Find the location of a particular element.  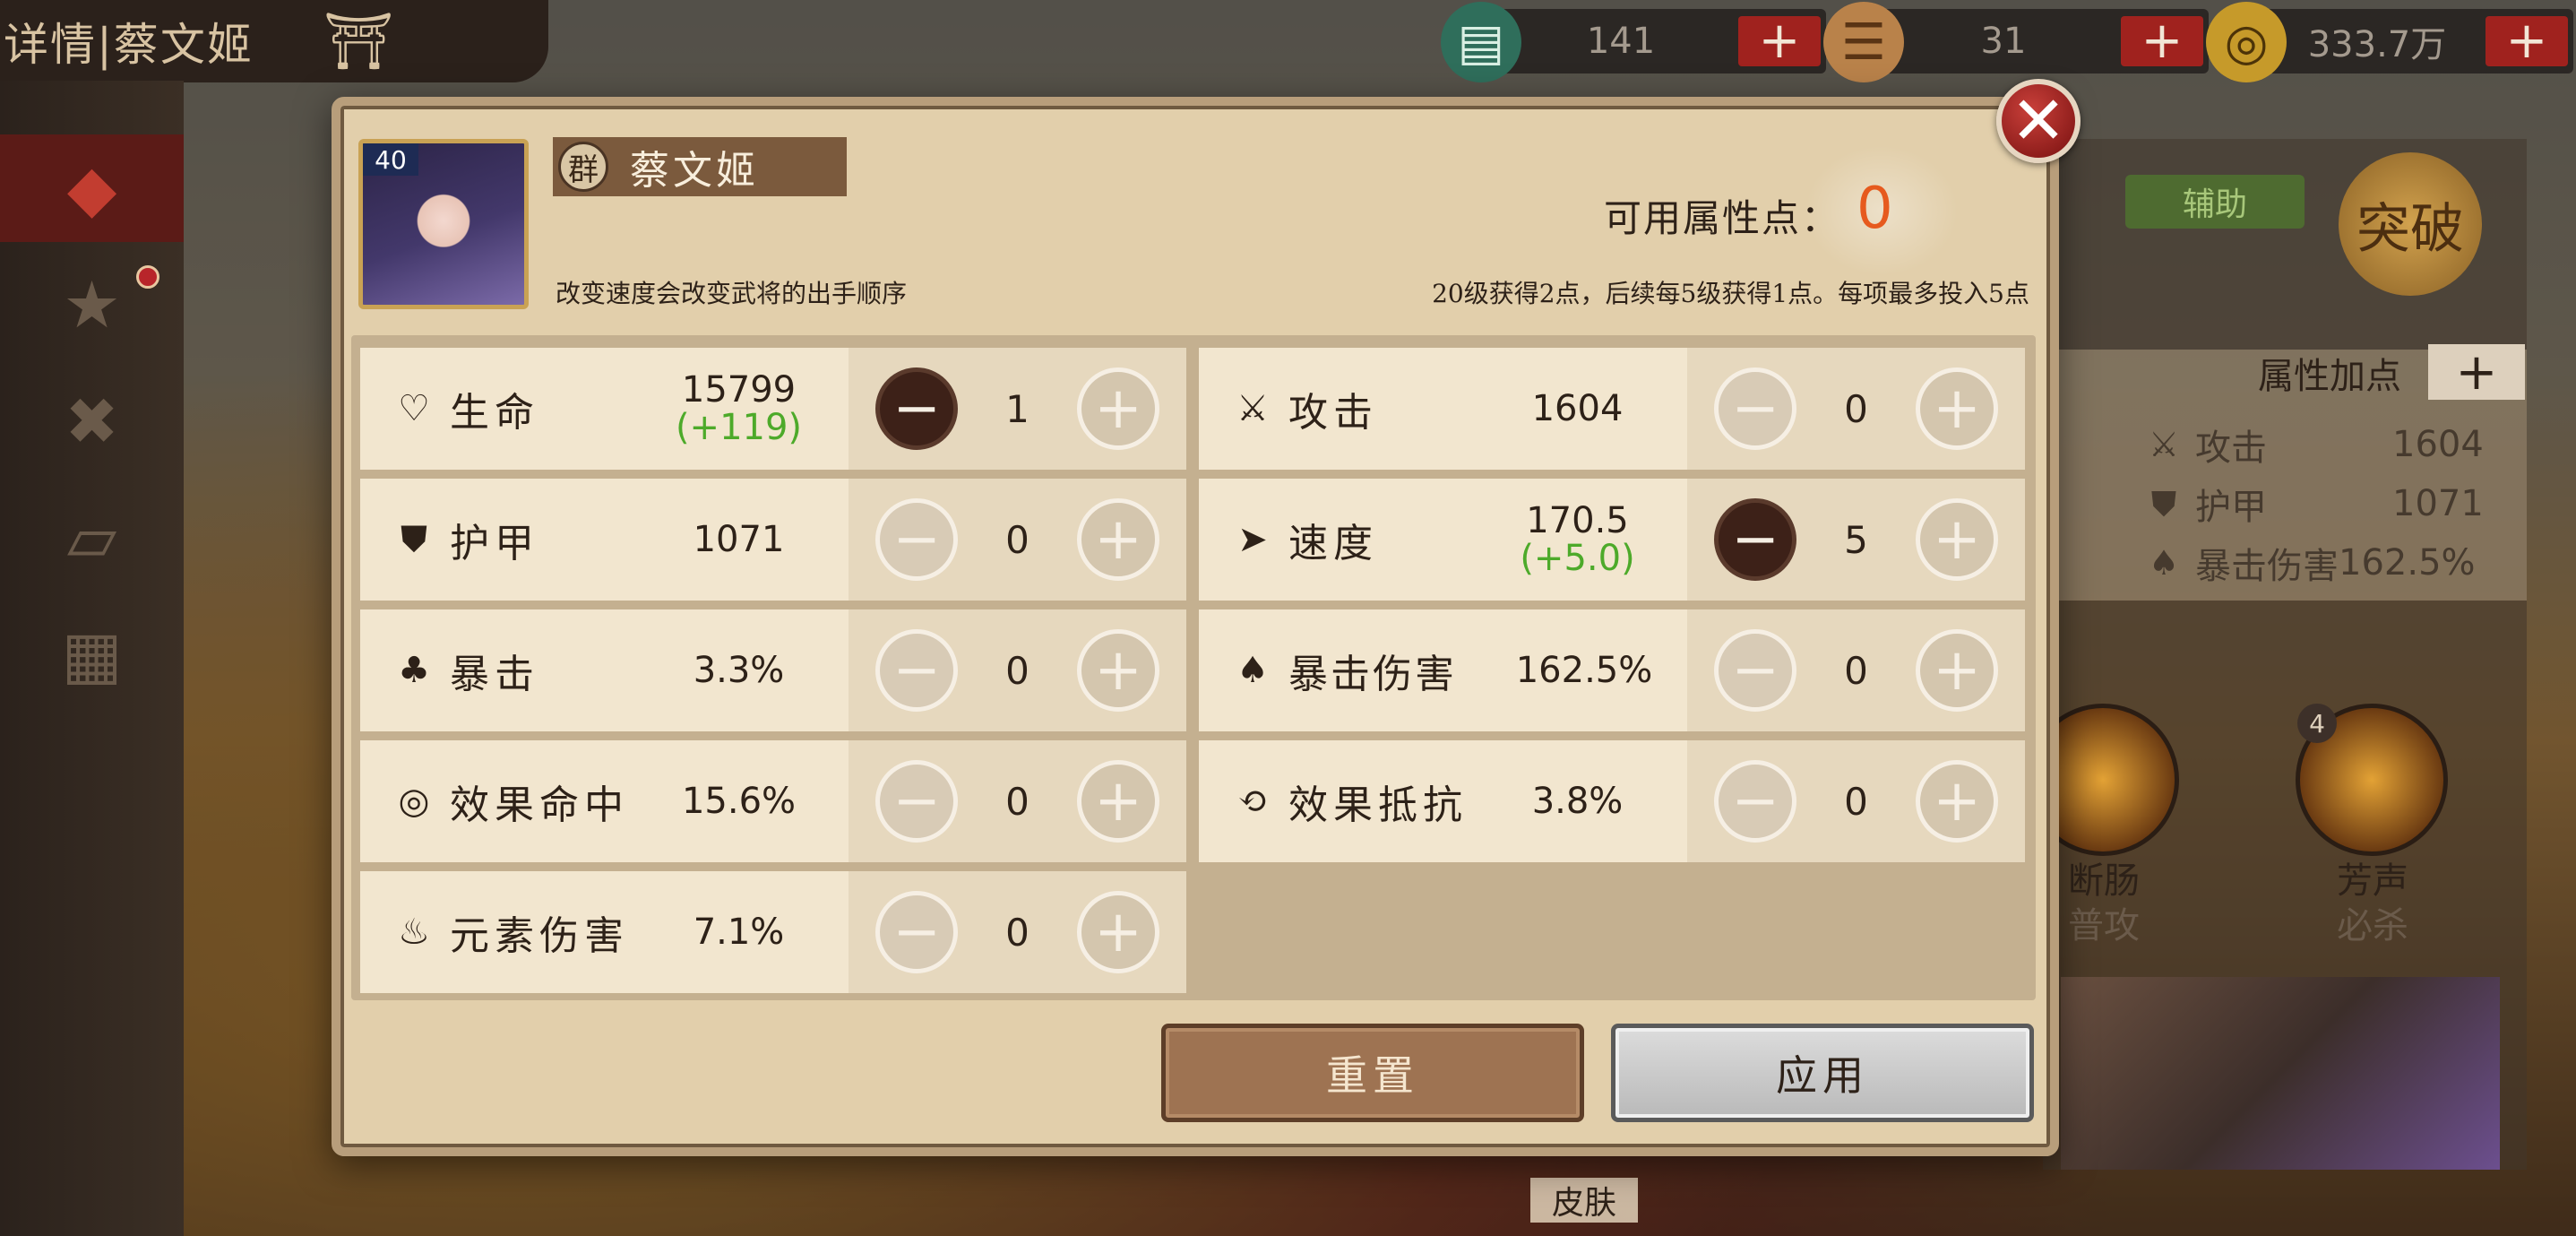

stat-name: 速度 is located at coordinates (1333, 543).